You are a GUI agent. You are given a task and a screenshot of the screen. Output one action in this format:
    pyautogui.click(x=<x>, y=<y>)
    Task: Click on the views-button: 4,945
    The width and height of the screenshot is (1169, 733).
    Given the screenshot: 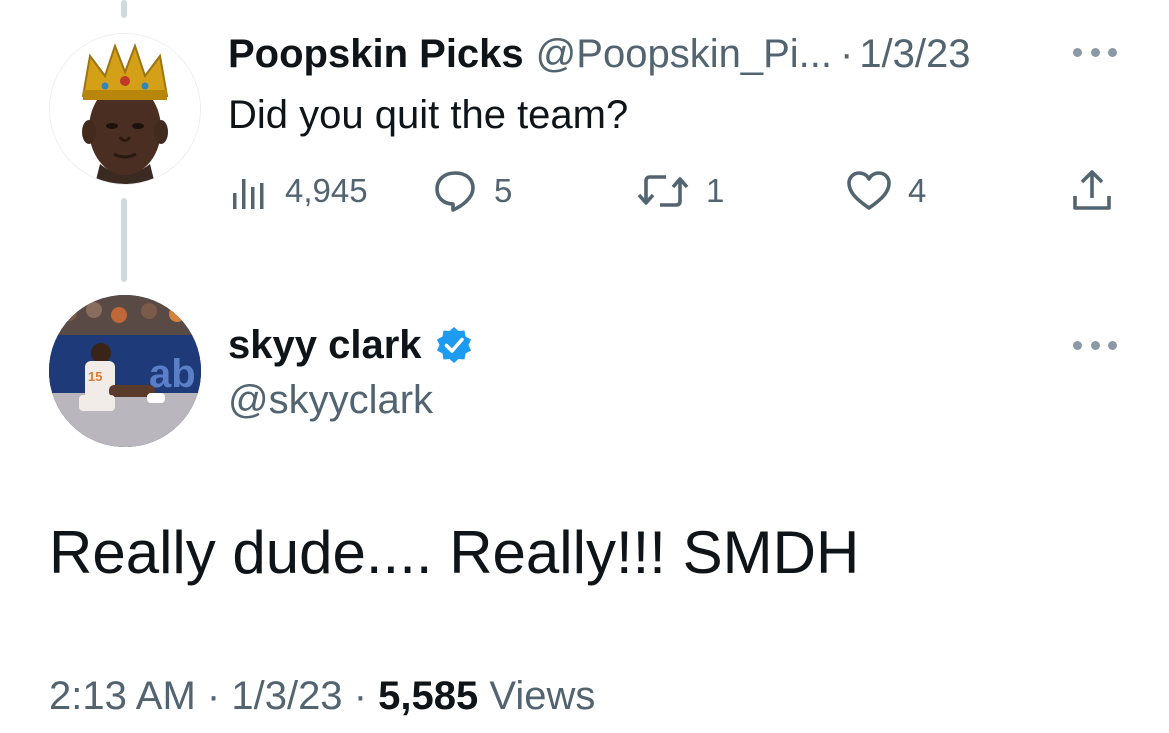 What is the action you would take?
    pyautogui.click(x=298, y=191)
    